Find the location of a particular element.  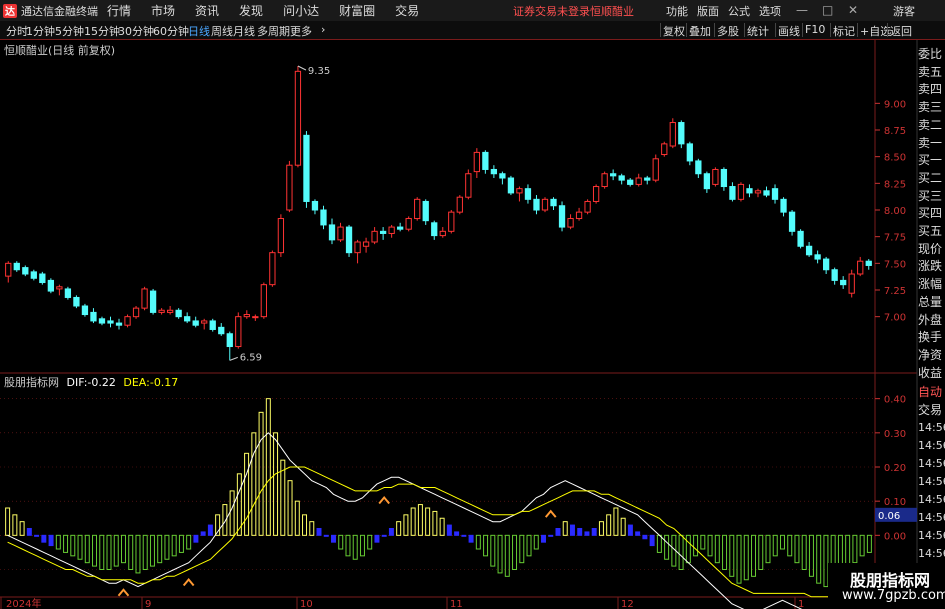

macd-tick-label: 0.10 is located at coordinates (895, 502).